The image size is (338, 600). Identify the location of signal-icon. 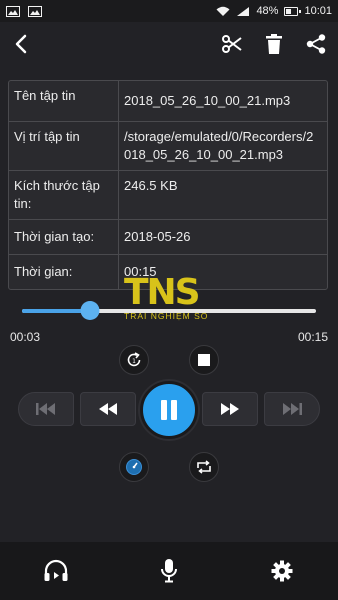
(243, 11).